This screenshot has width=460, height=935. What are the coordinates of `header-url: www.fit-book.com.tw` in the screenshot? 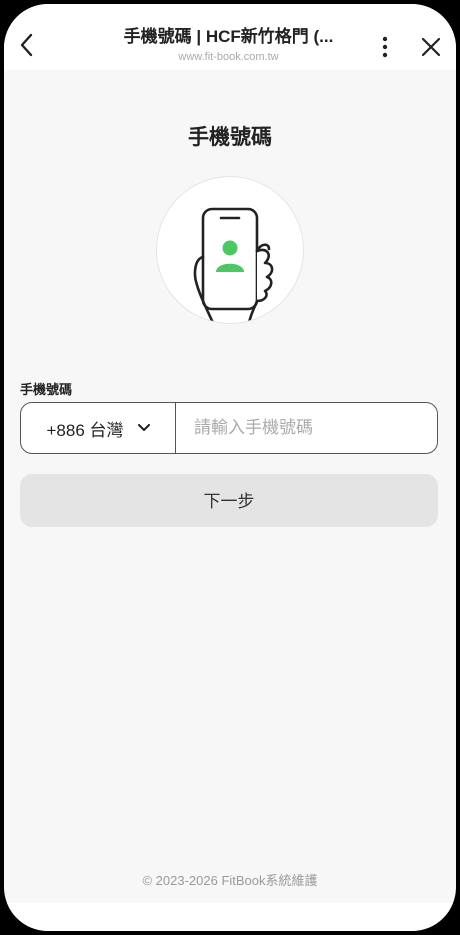 It's located at (228, 57).